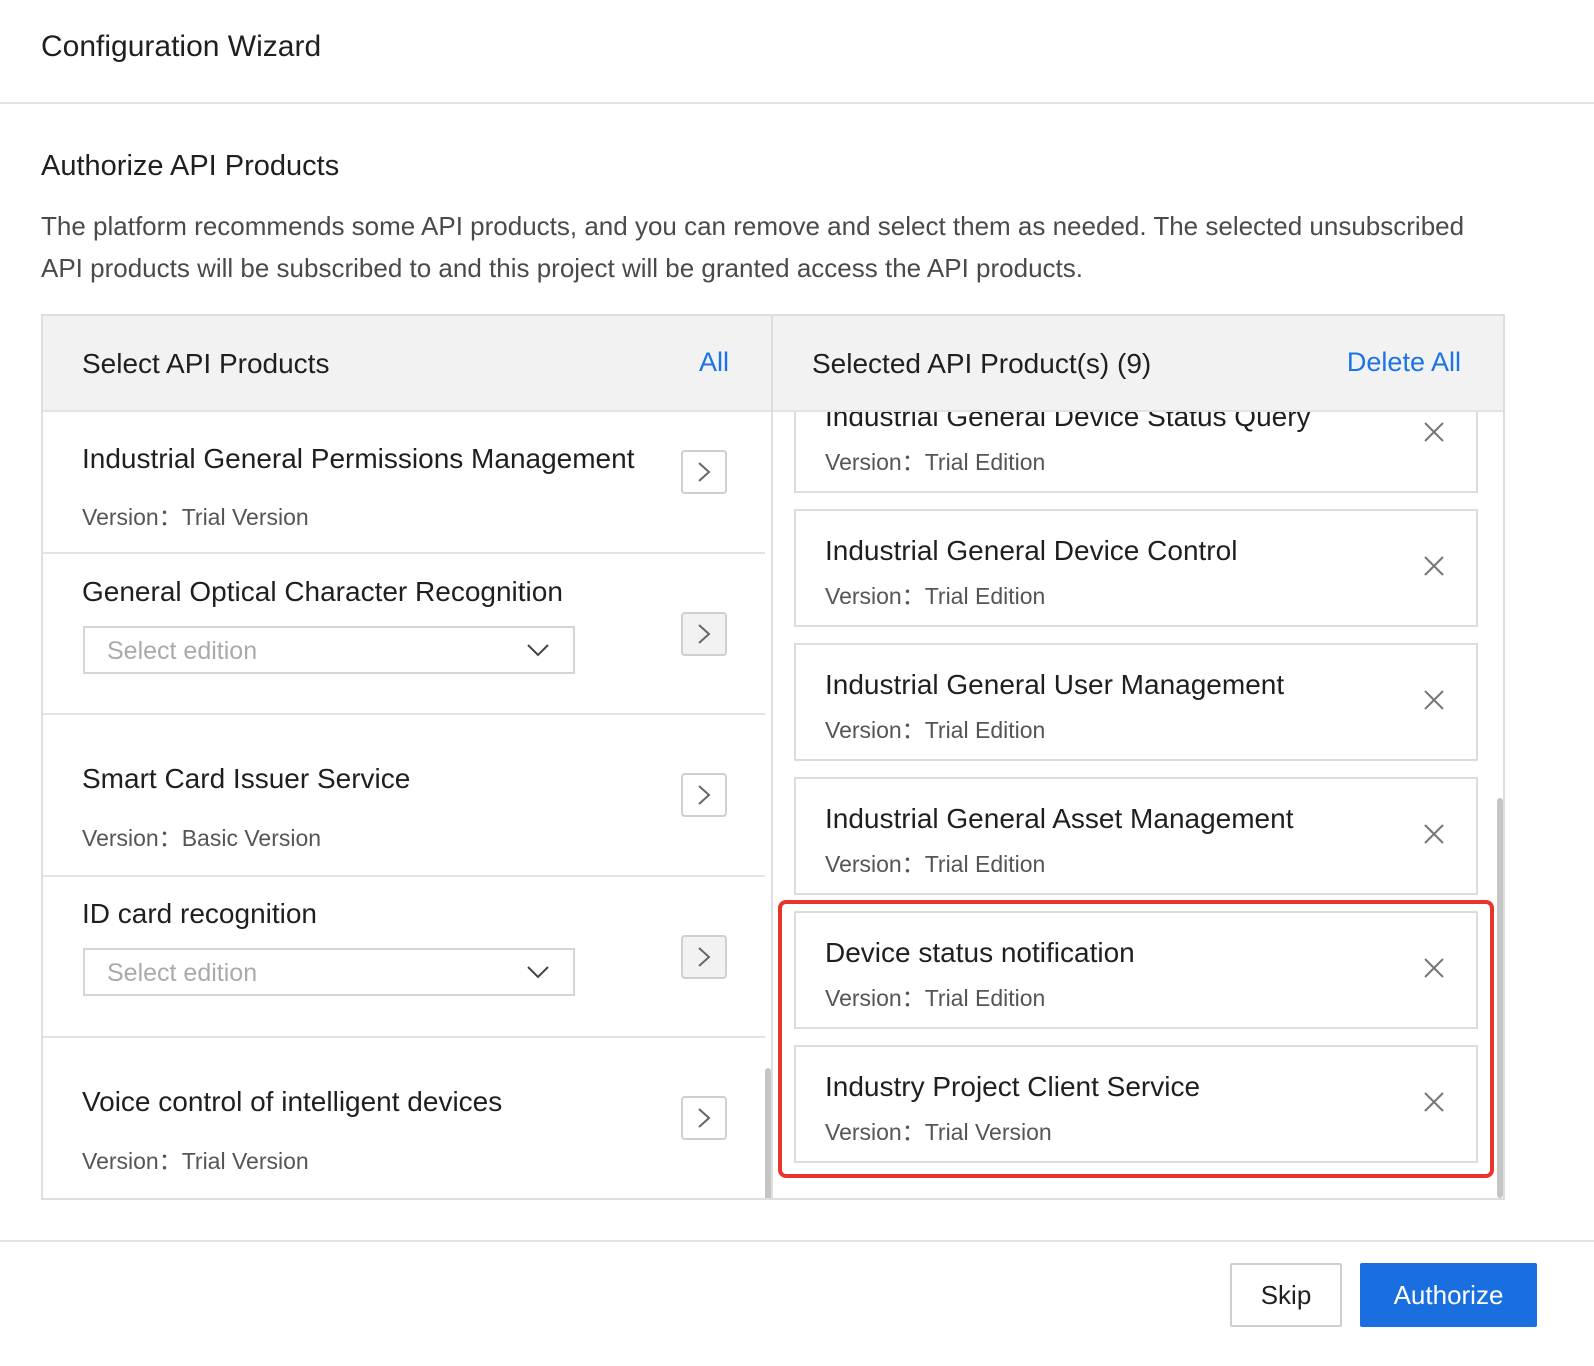 The height and width of the screenshot is (1366, 1594). Describe the element at coordinates (1059, 818) in the screenshot. I see `product-name: Industrial General Asset Management` at that location.